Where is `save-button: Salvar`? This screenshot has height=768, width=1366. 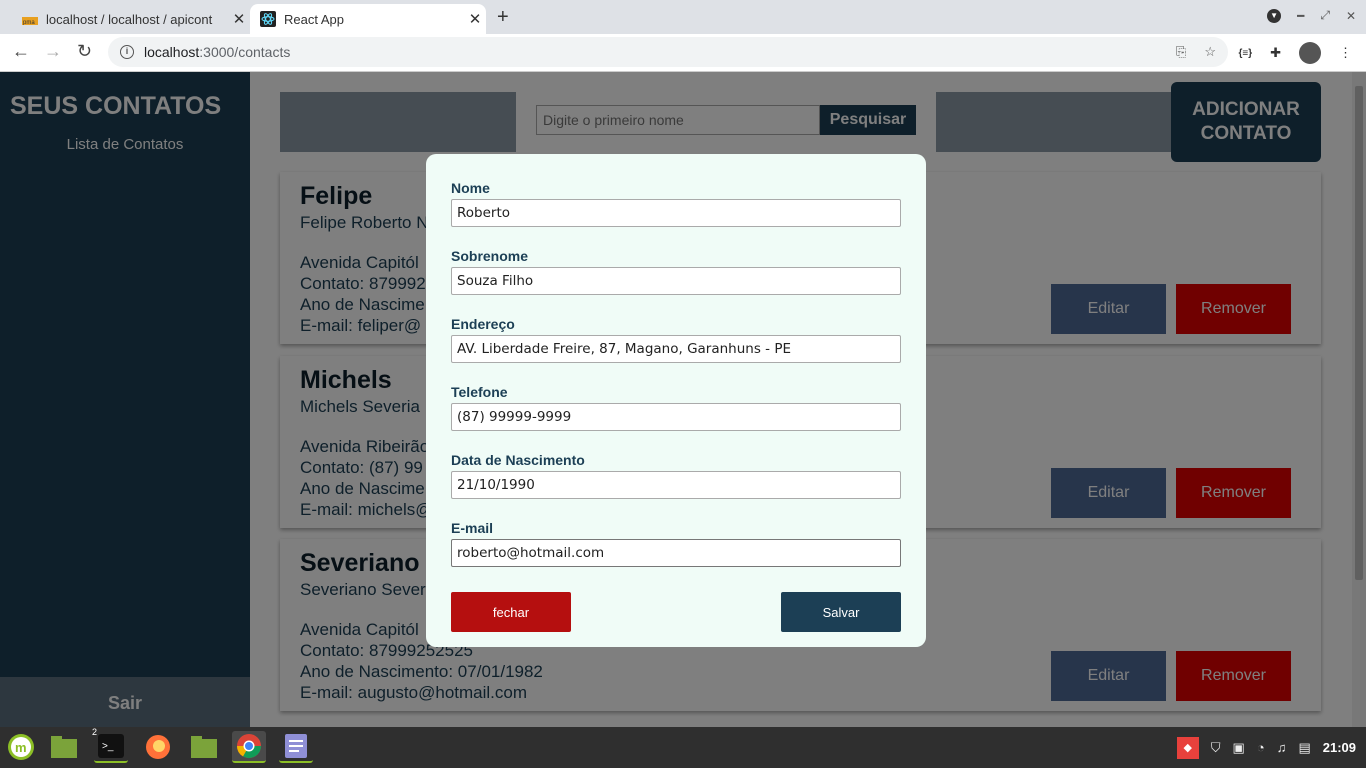 save-button: Salvar is located at coordinates (841, 612).